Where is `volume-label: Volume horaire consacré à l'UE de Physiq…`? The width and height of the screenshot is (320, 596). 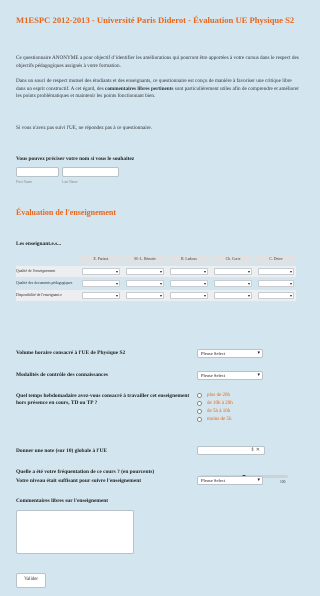
volume-label: Volume horaire consacré à l'UE de Physiq… is located at coordinates (71, 353).